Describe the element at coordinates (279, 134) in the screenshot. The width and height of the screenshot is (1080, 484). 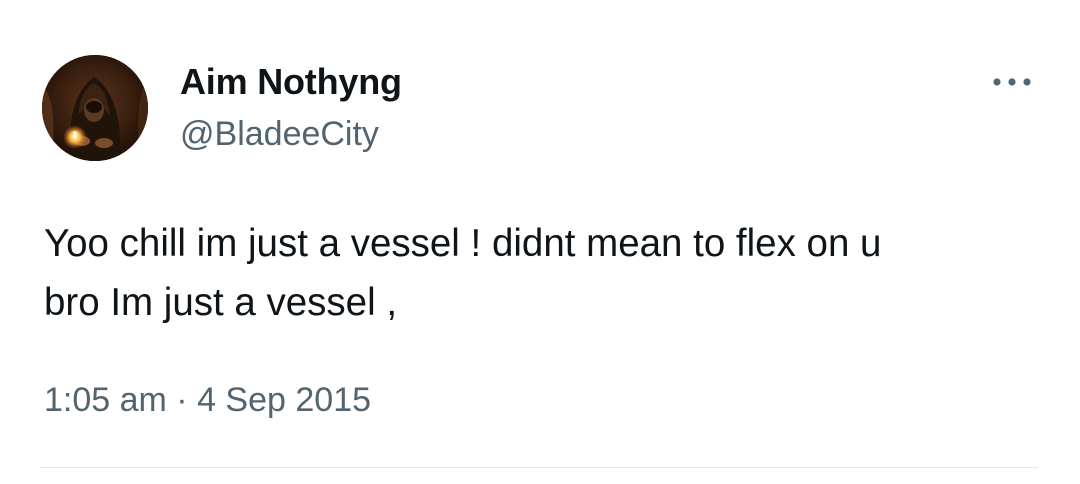
I see `user-handle: @BladeeCity` at that location.